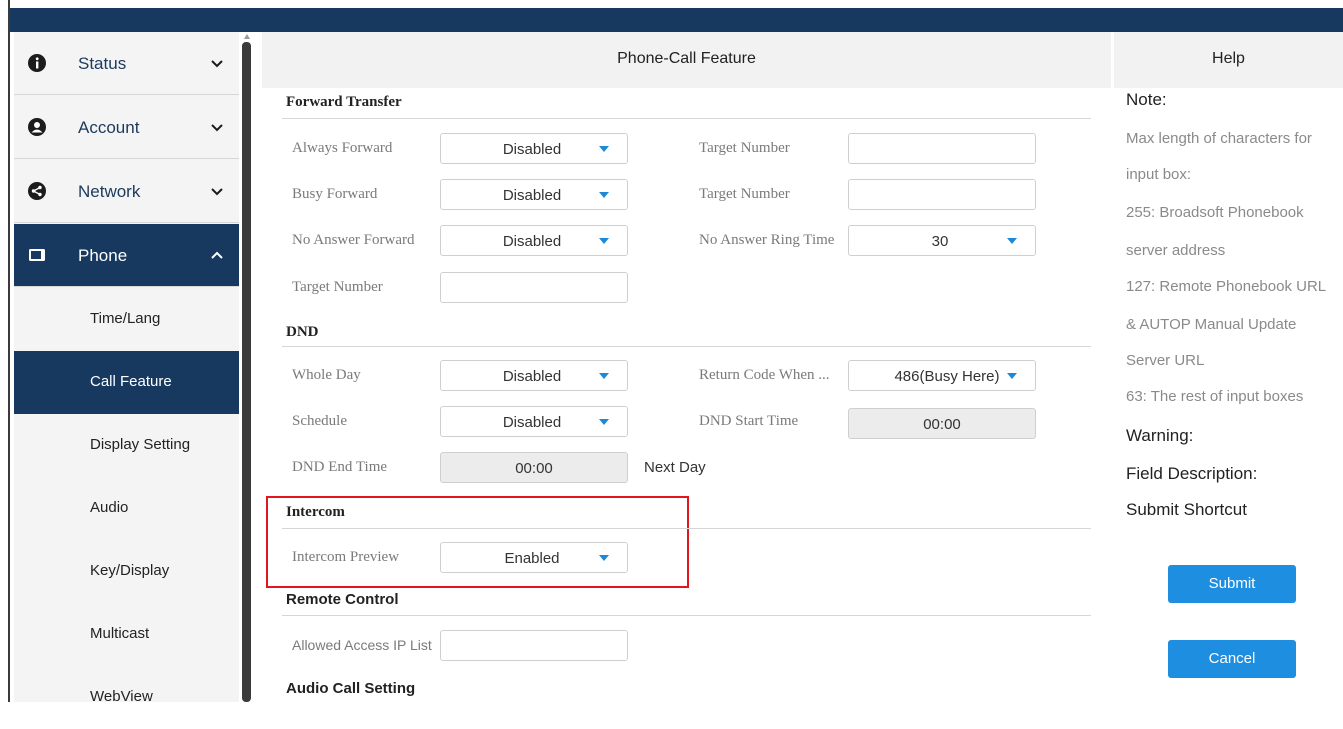 This screenshot has height=729, width=1343. I want to click on no-answer-ring-time-select: 30, so click(942, 240).